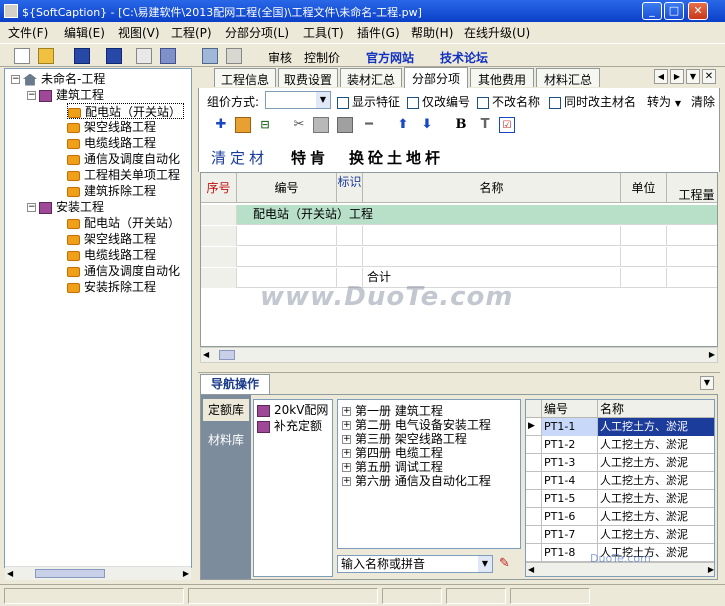 The height and width of the screenshot is (606, 725). What do you see at coordinates (368, 101) in the screenshot?
I see `show-feature-option: 显示特征` at bounding box center [368, 101].